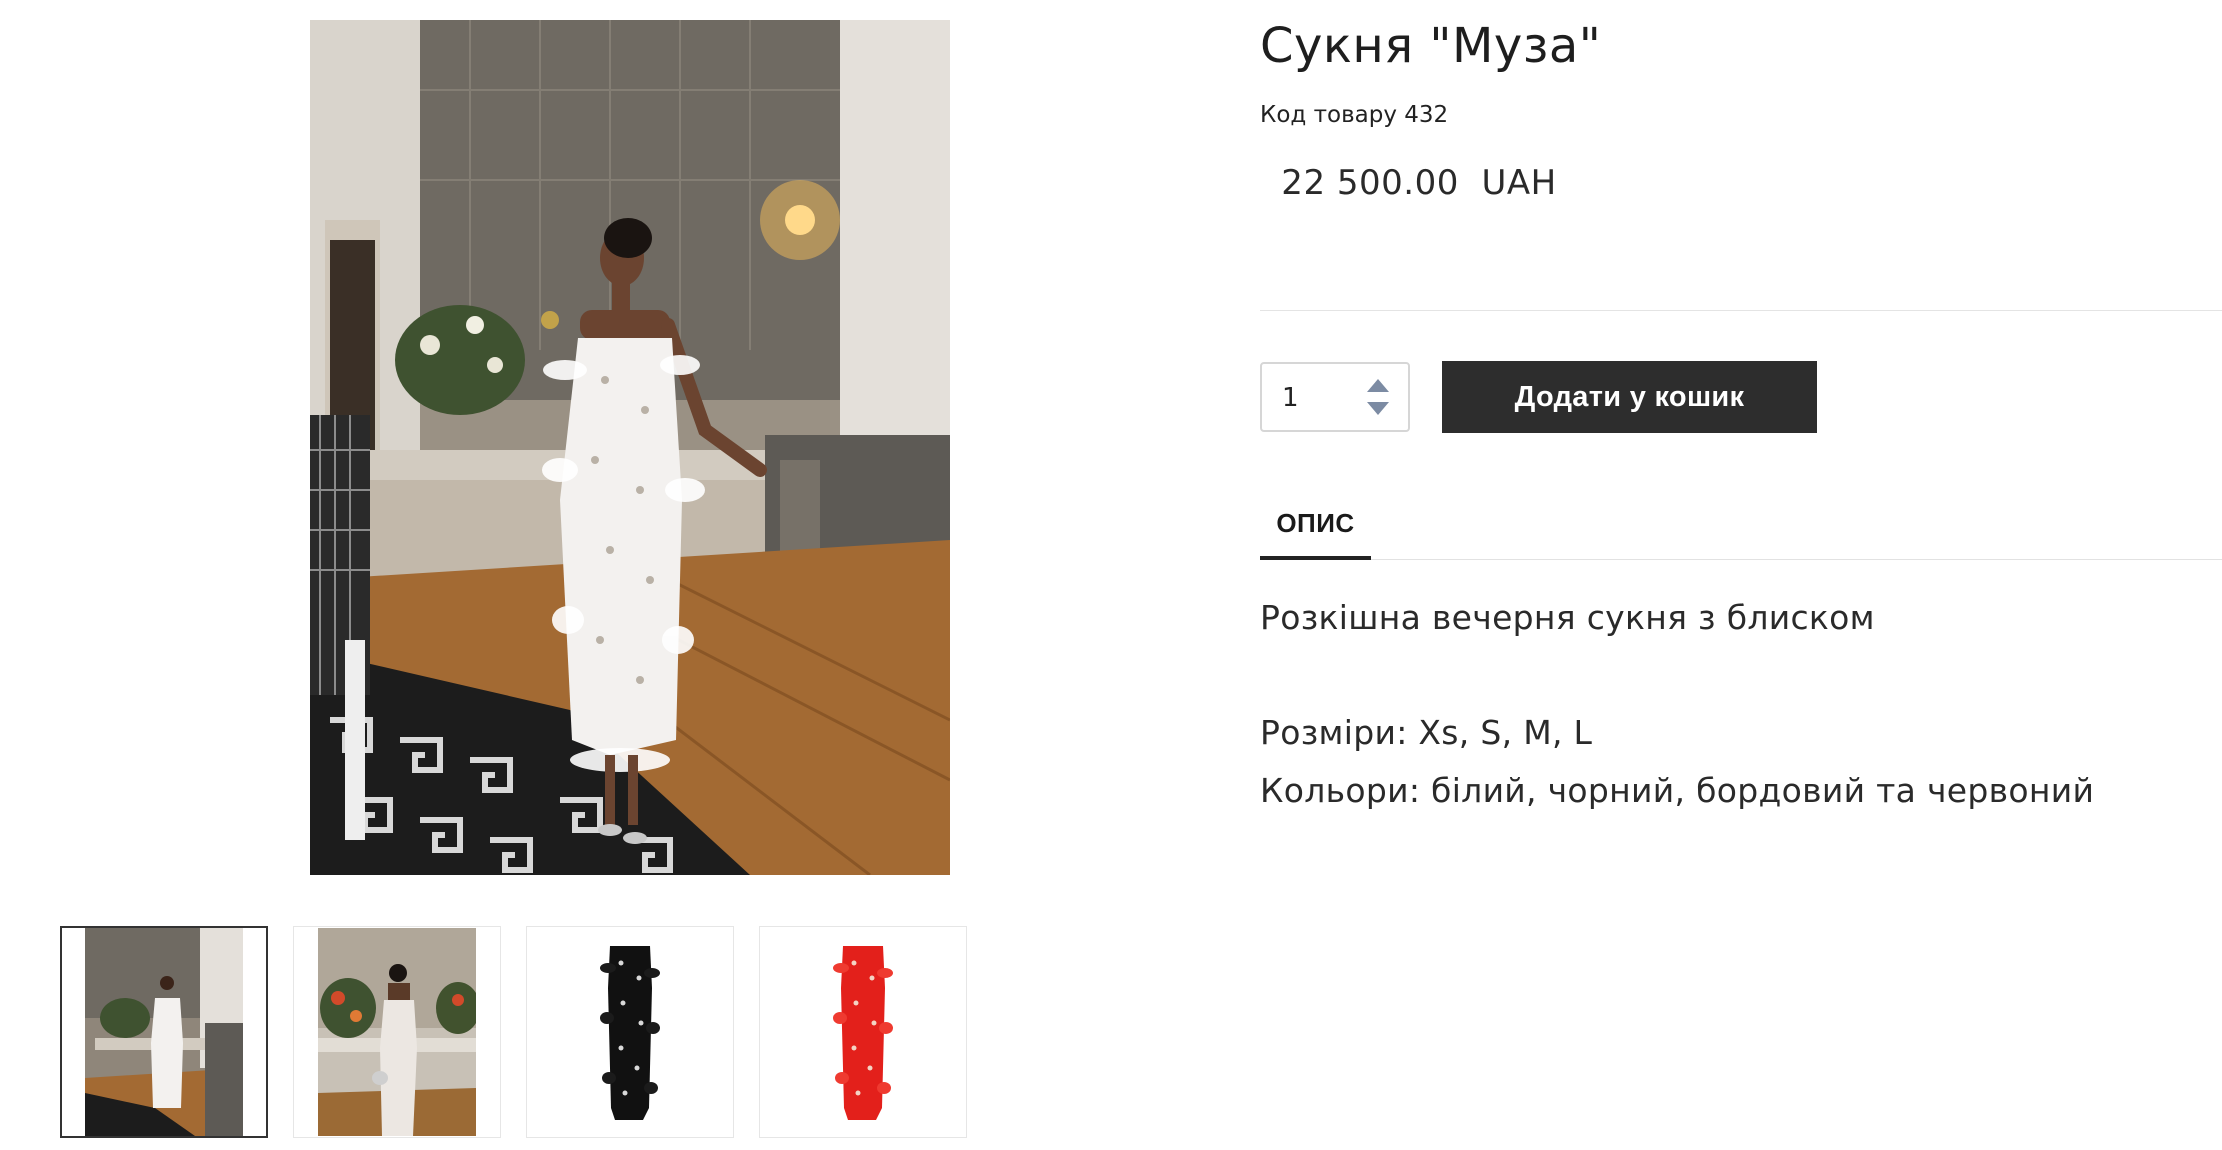  I want to click on description-line: Розкішна вечерня сукня з блиском, so click(1567, 617).